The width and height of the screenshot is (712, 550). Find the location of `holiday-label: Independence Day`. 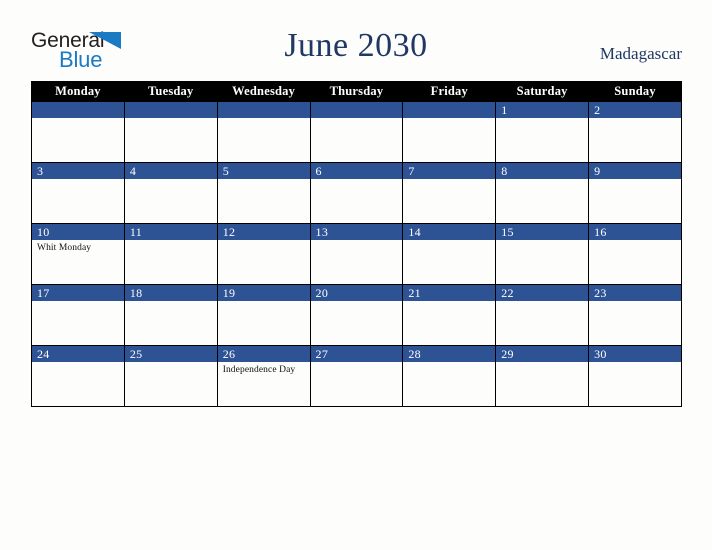

holiday-label: Independence Day is located at coordinates (259, 370).